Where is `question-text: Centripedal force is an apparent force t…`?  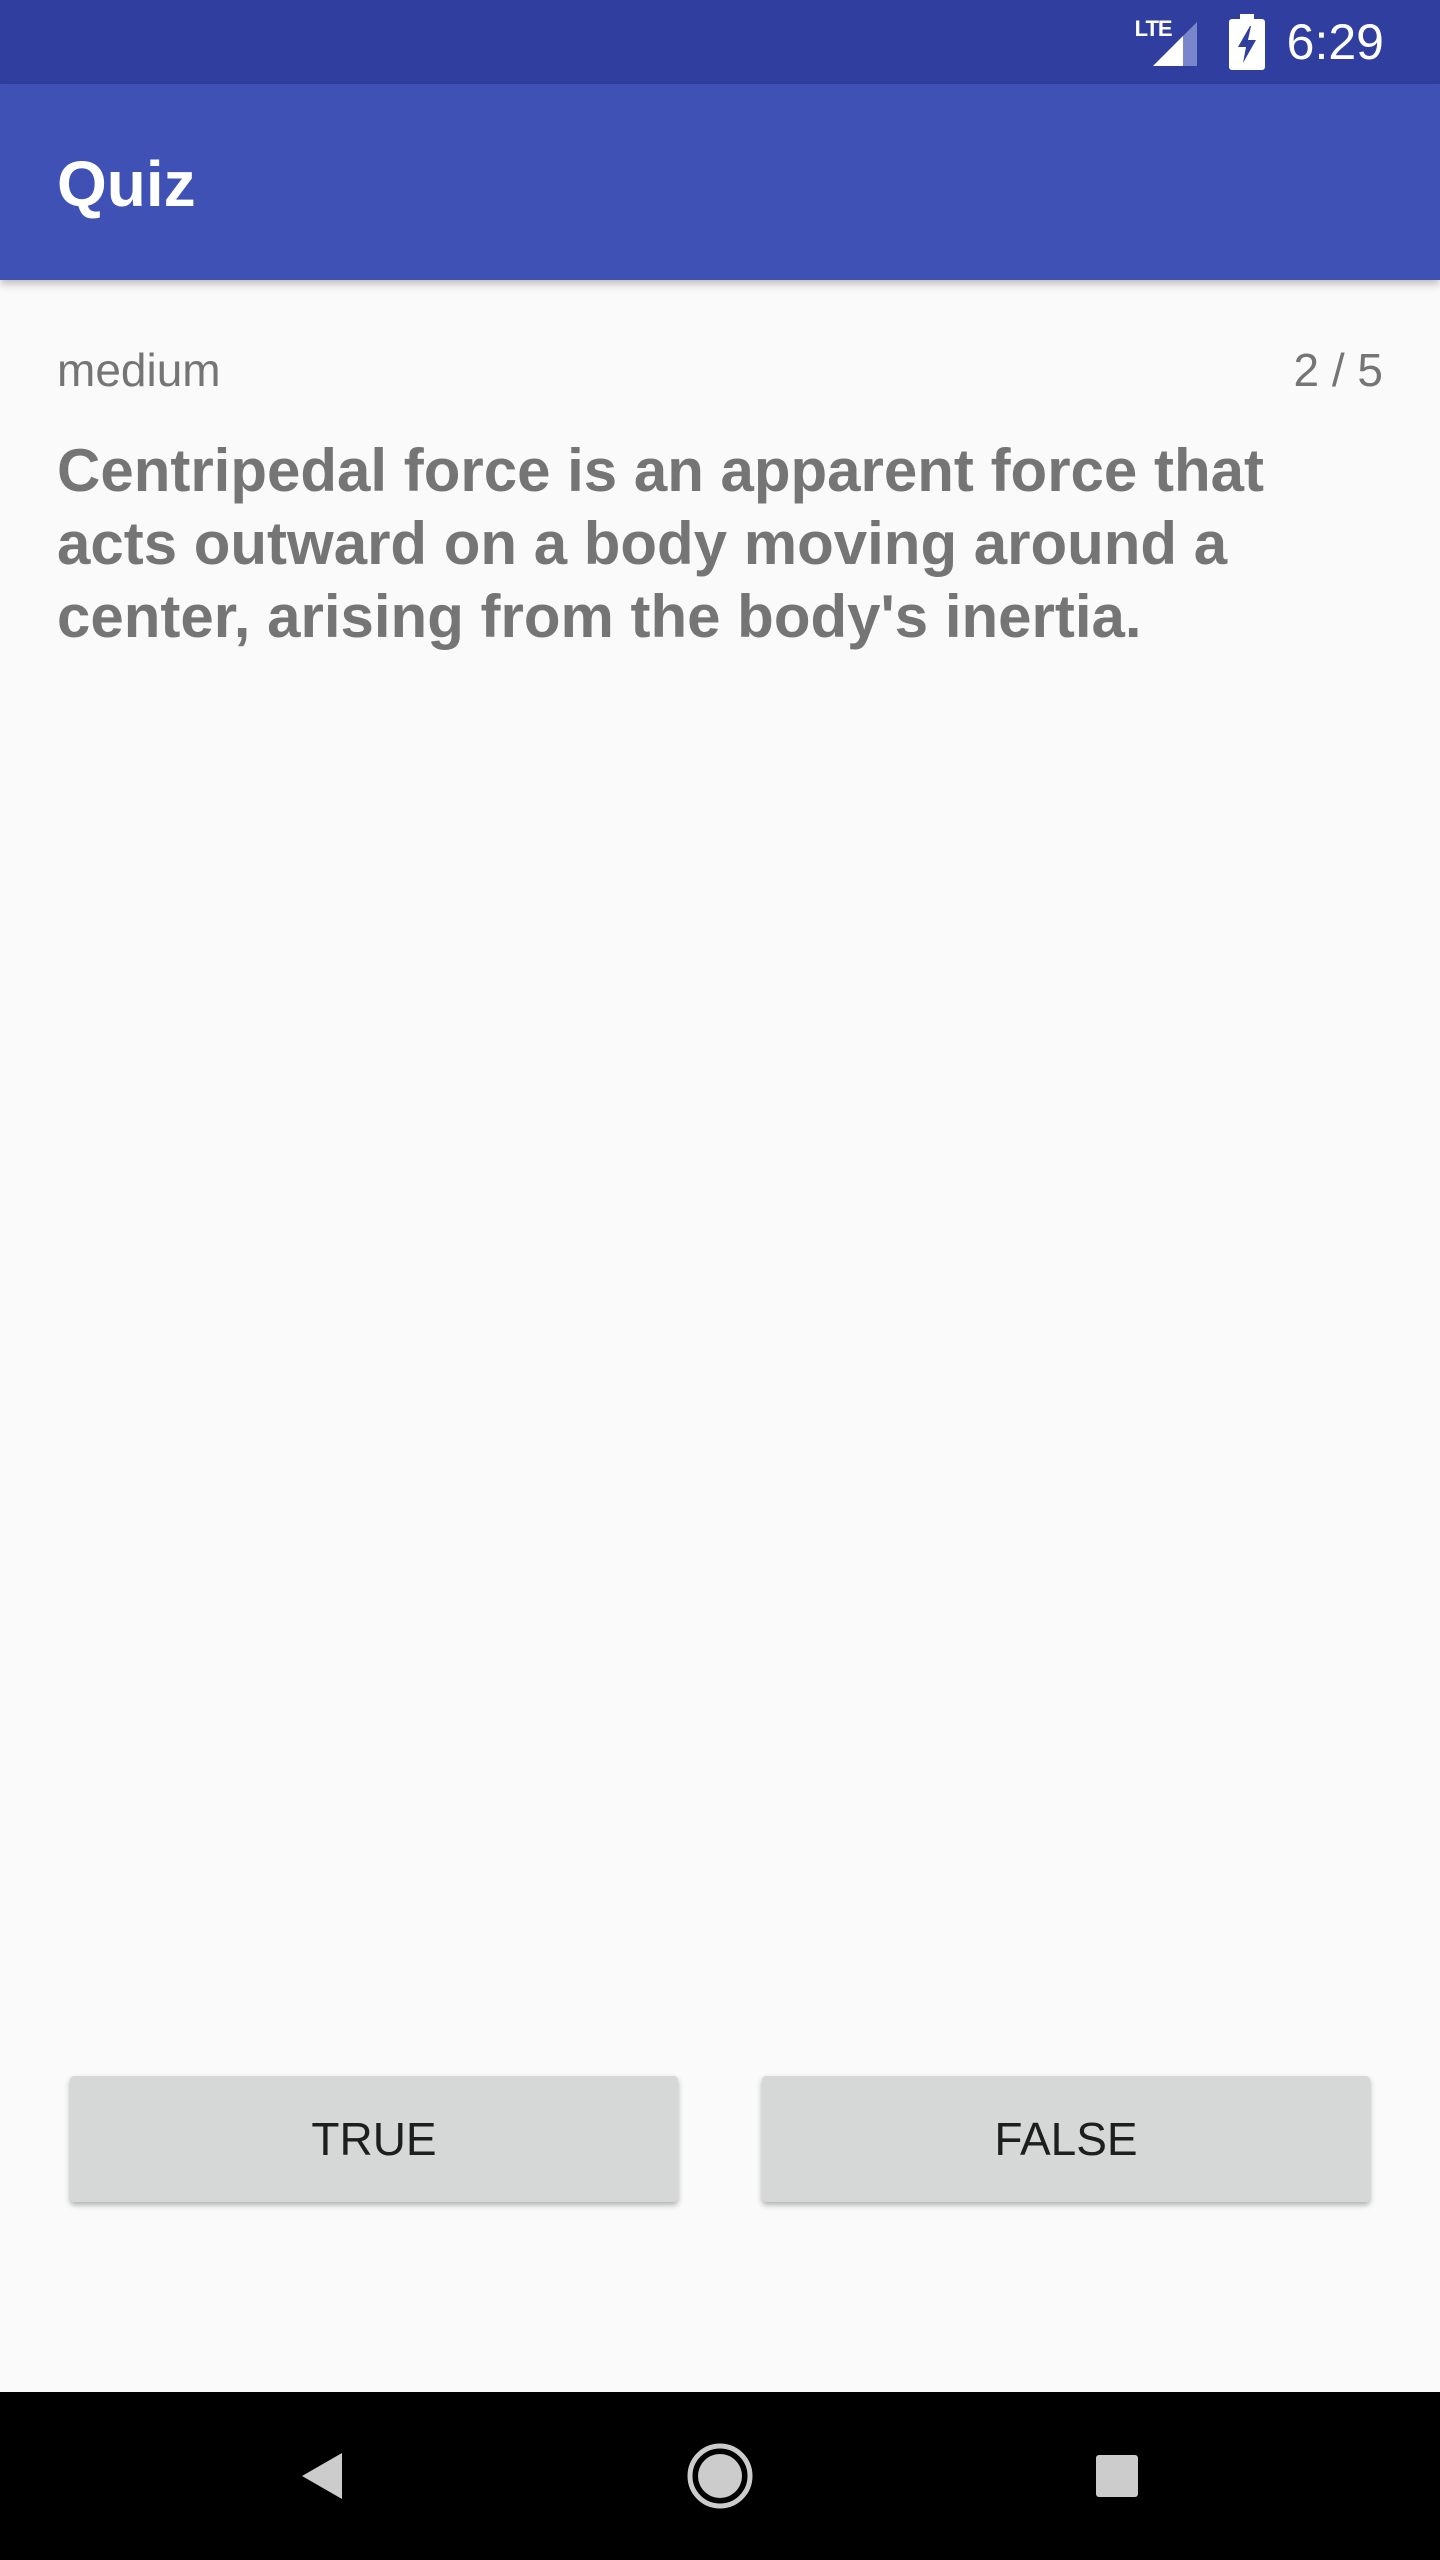
question-text: Centripedal force is an apparent force t… is located at coordinates (660, 543).